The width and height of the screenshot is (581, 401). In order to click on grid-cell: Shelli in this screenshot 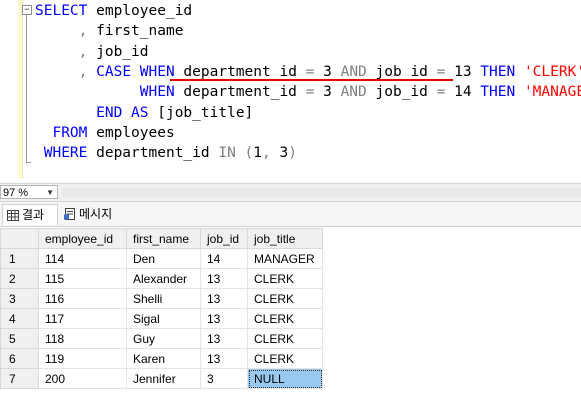, I will do `click(163, 298)`.